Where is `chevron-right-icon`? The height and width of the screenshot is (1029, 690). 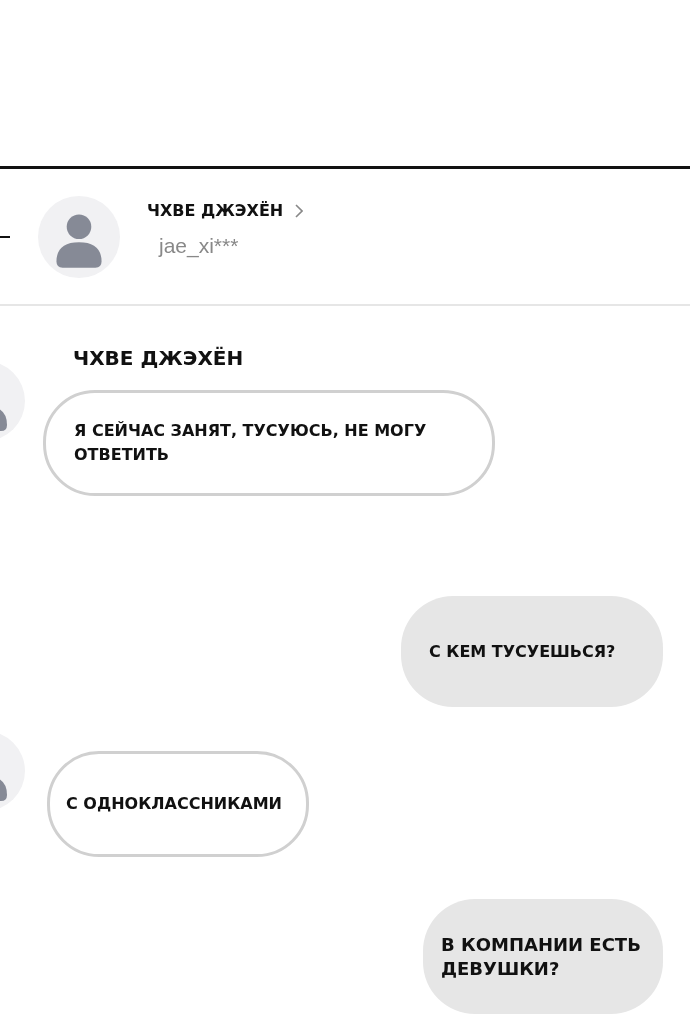
chevron-right-icon is located at coordinates (299, 210).